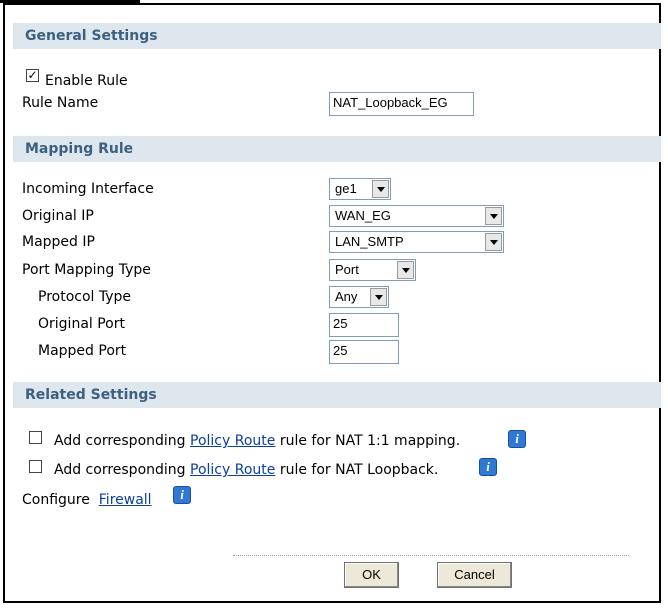 The height and width of the screenshot is (609, 668). What do you see at coordinates (363, 215) in the screenshot?
I see `original-ip-value: WAN_EG` at bounding box center [363, 215].